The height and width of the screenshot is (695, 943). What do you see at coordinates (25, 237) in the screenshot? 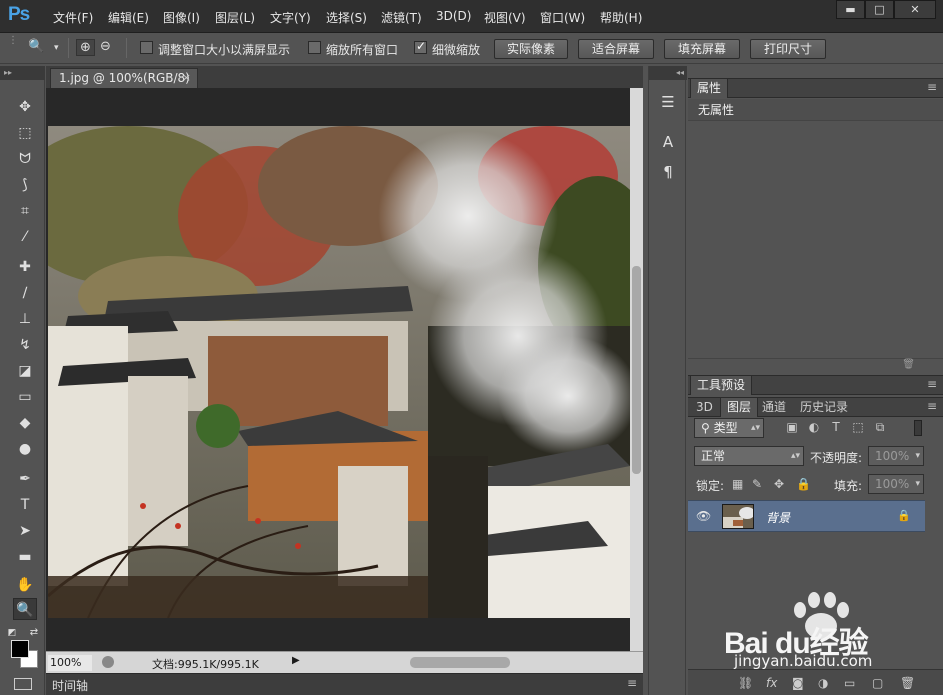
I see `eyedropper-tool-icon: ⁄` at bounding box center [25, 237].